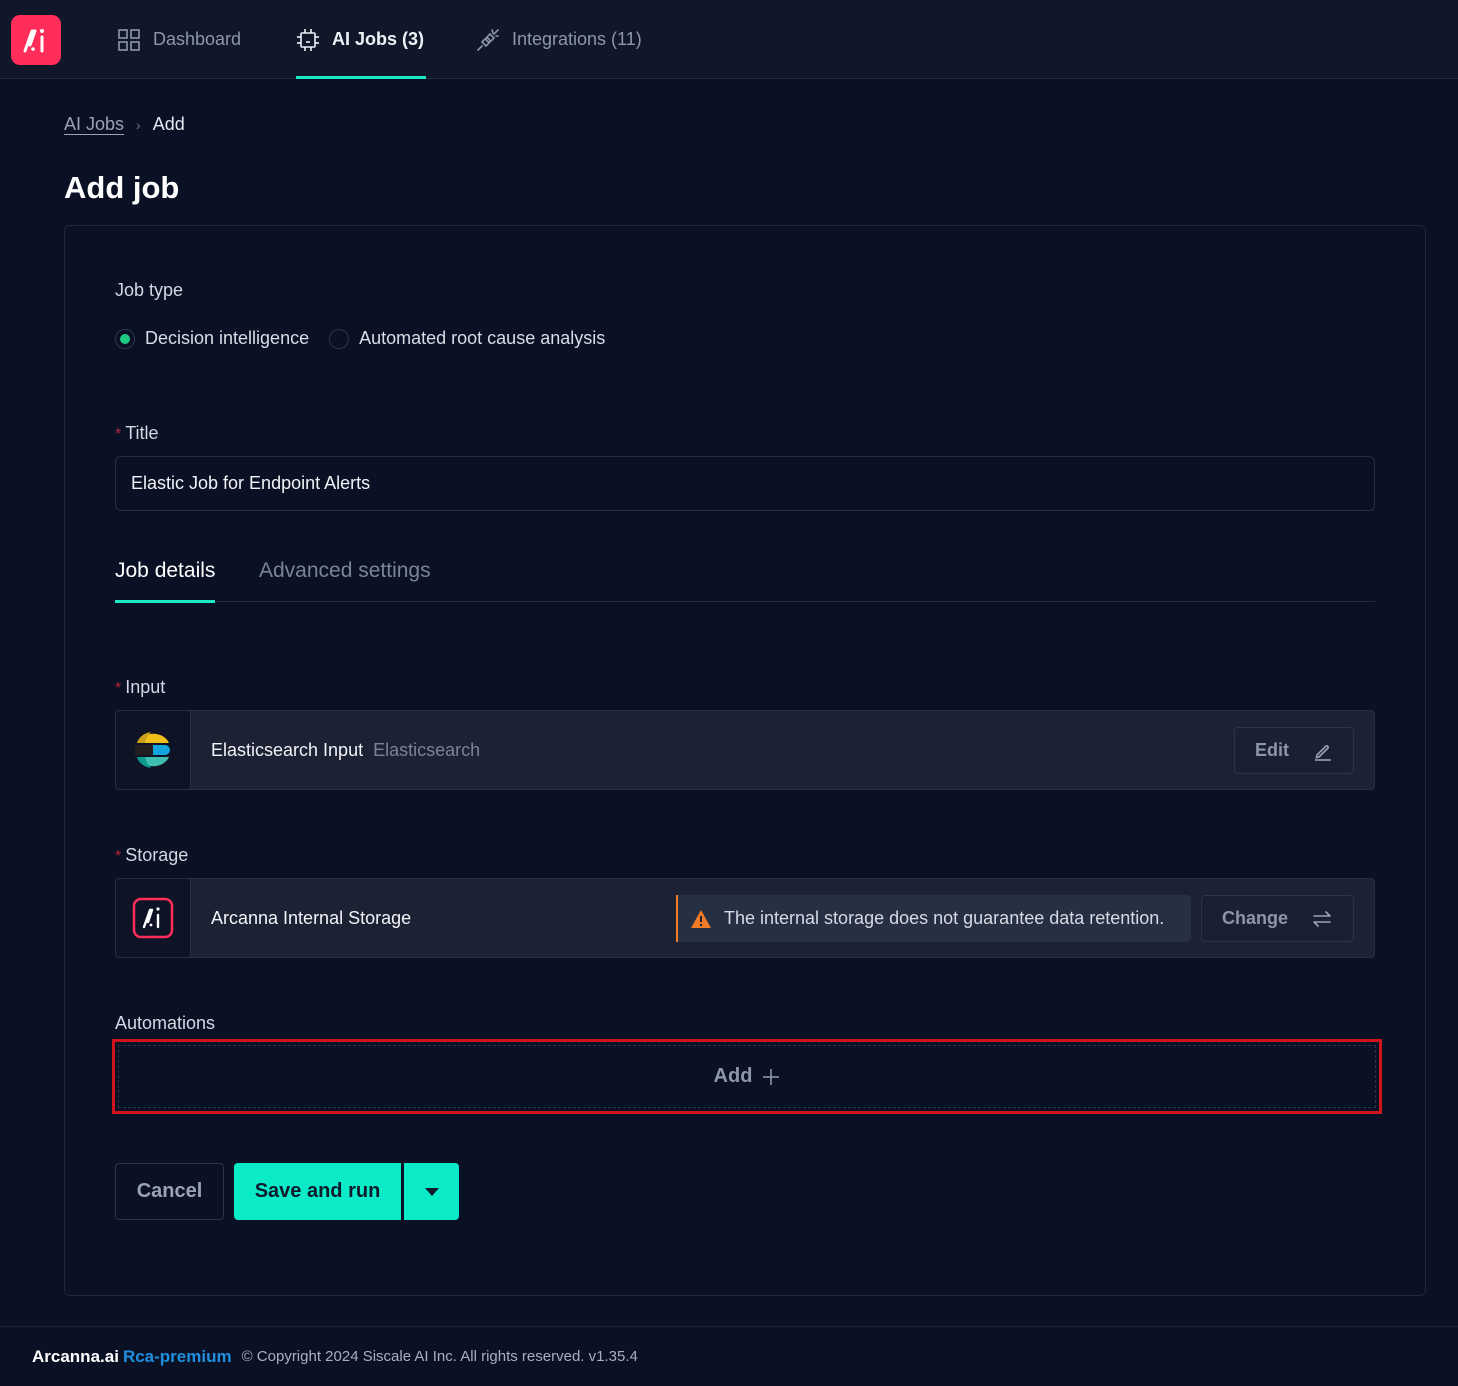  Describe the element at coordinates (122, 187) in the screenshot. I see `page-title: Add job` at that location.